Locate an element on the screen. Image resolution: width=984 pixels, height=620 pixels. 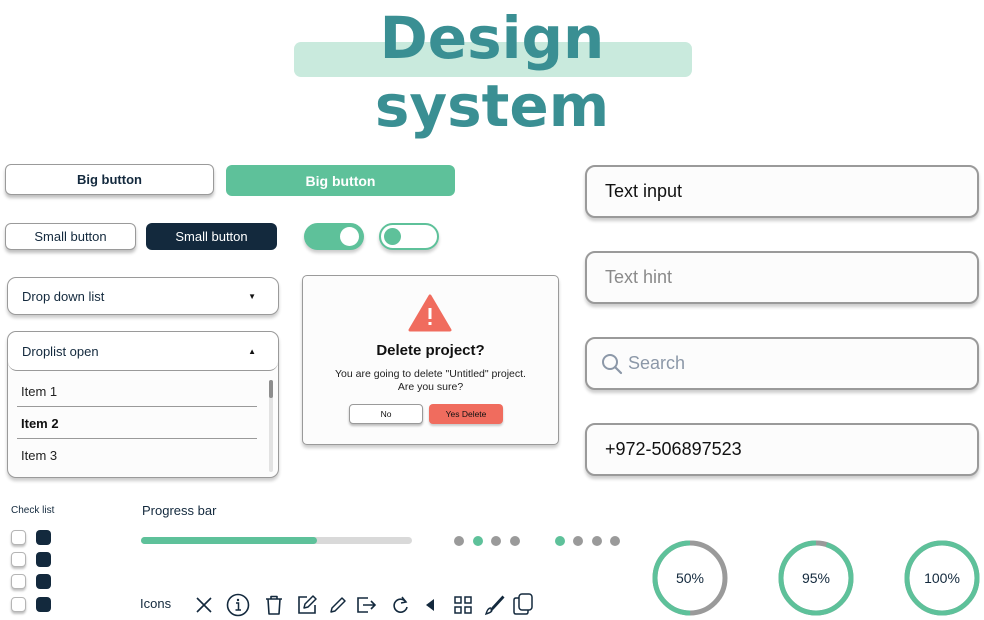
refresh-icon is located at coordinates (401, 605).